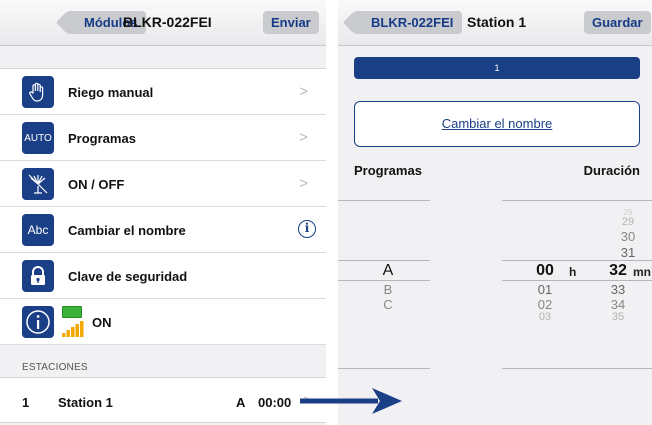 The height and width of the screenshot is (425, 652). What do you see at coordinates (275, 402) in the screenshot?
I see `station-time: 00:00` at bounding box center [275, 402].